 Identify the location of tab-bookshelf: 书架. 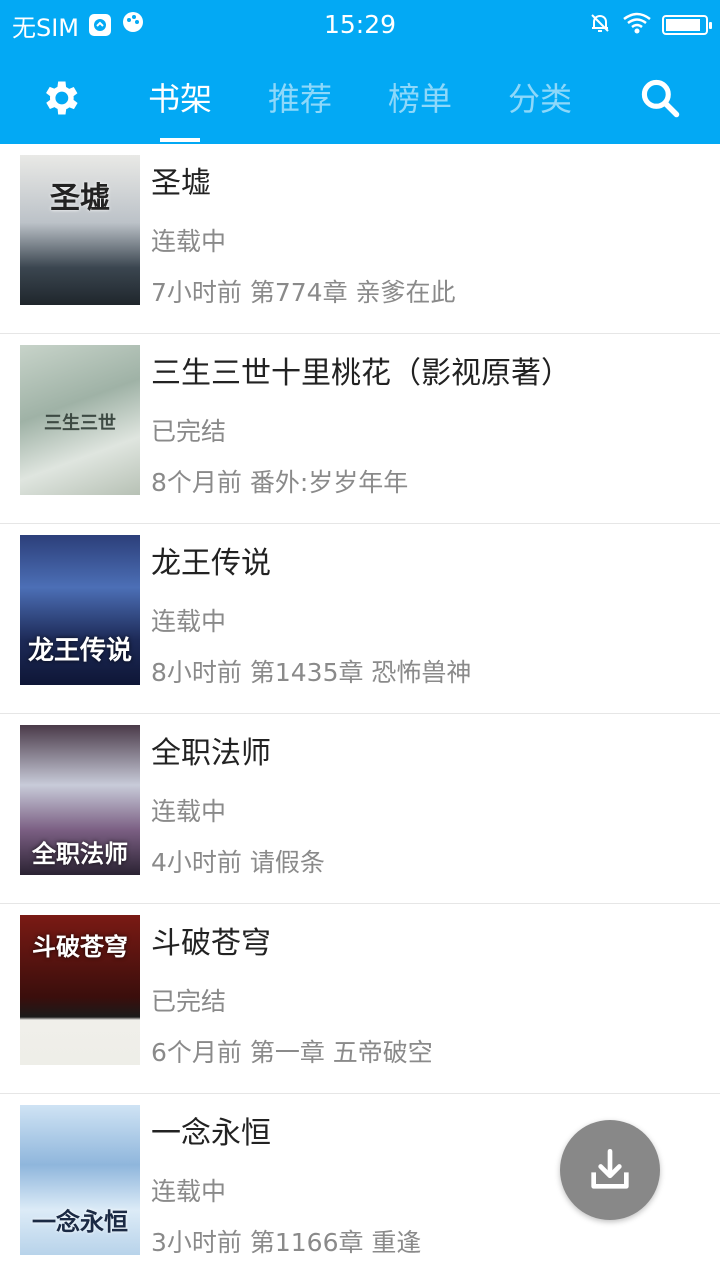
(180, 97).